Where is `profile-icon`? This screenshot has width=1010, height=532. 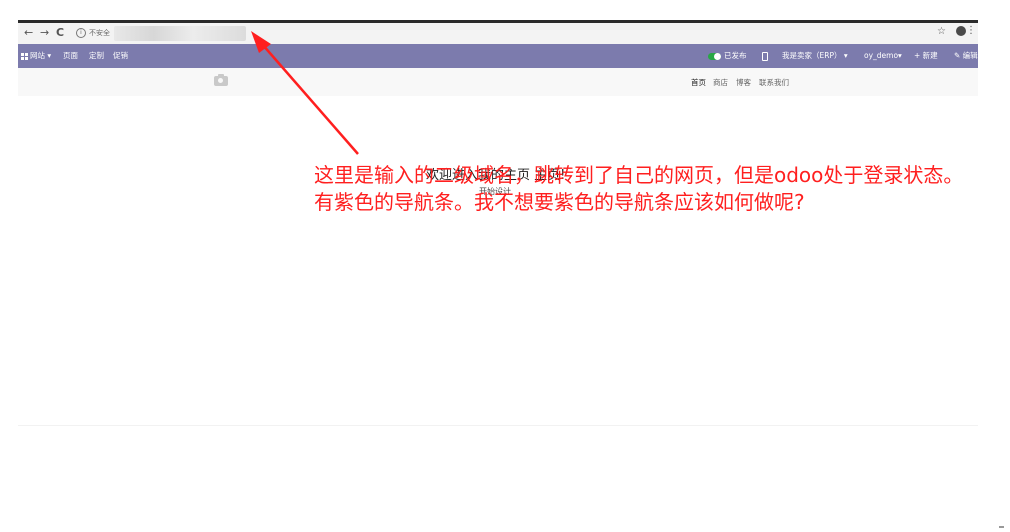 profile-icon is located at coordinates (961, 31).